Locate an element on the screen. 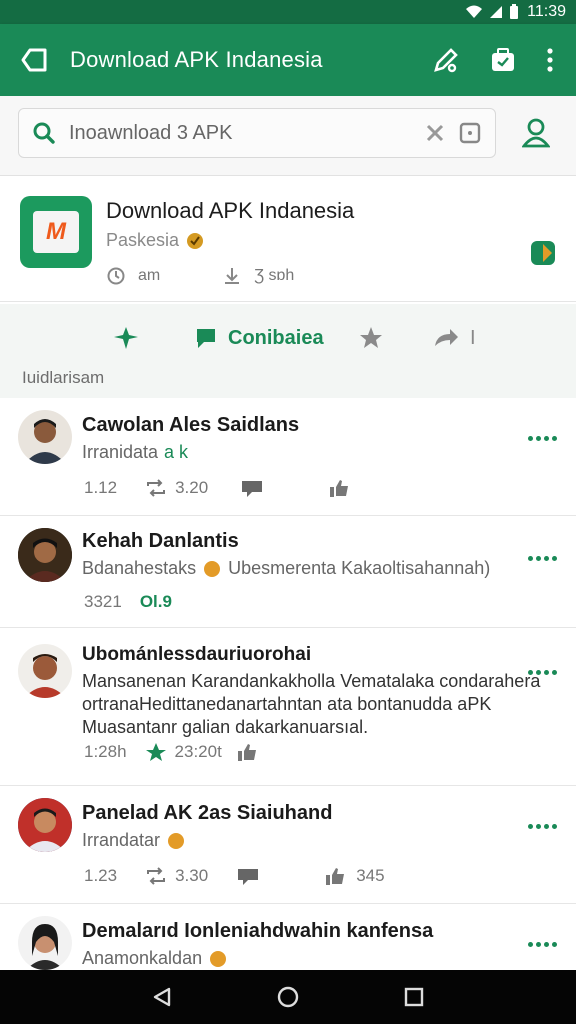  back-button is located at coordinates (35, 60).